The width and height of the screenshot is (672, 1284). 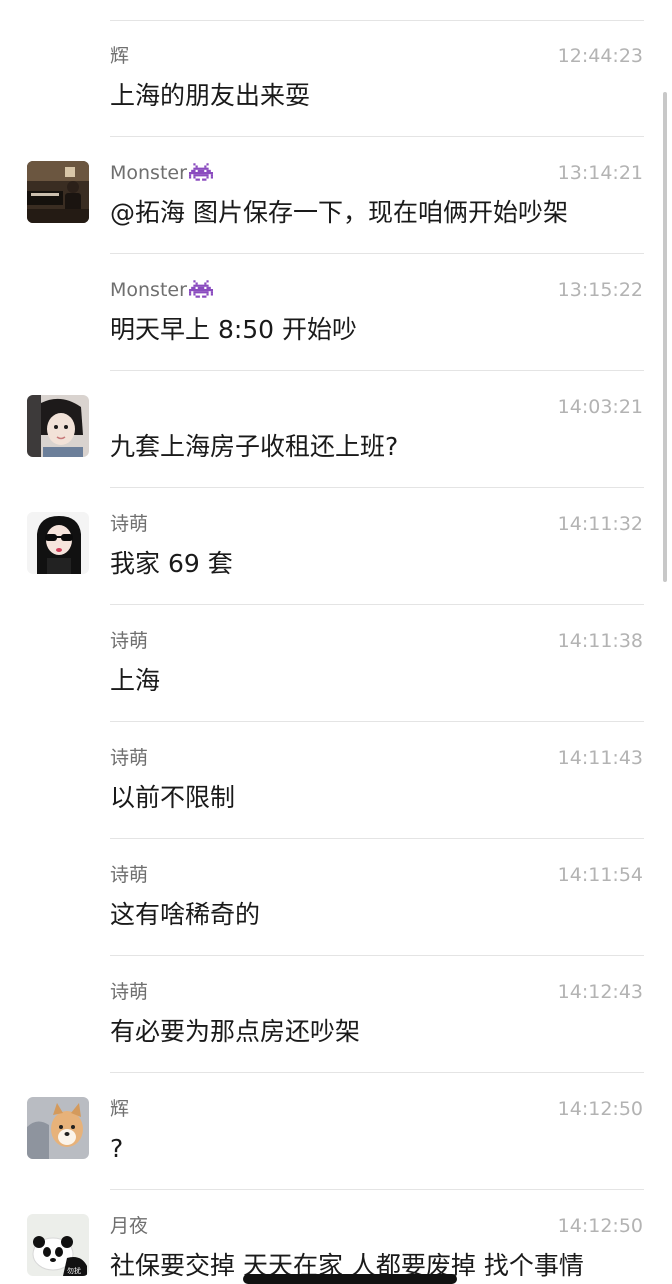 What do you see at coordinates (74, 1270) in the screenshot?
I see `avatar-label: 勿扰` at bounding box center [74, 1270].